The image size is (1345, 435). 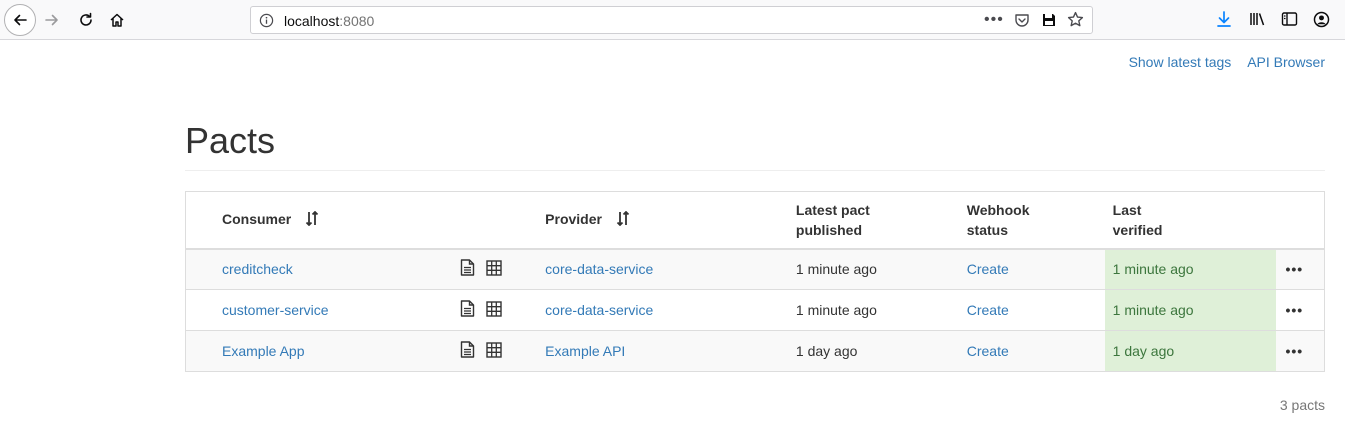 What do you see at coordinates (1289, 21) in the screenshot?
I see `sidebar-icon` at bounding box center [1289, 21].